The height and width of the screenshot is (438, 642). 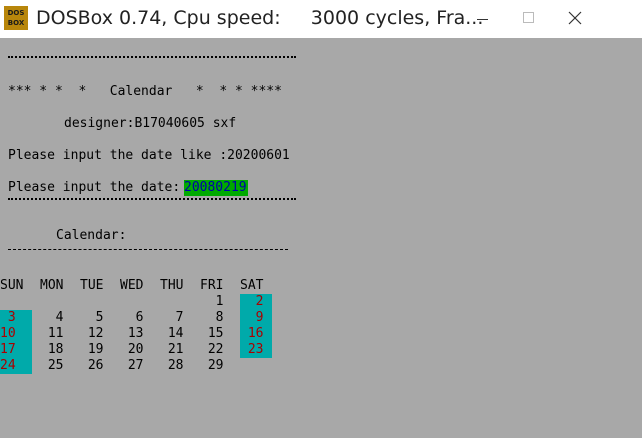 What do you see at coordinates (212, 317) in the screenshot?
I see `calendar-day-cell: 8` at bounding box center [212, 317].